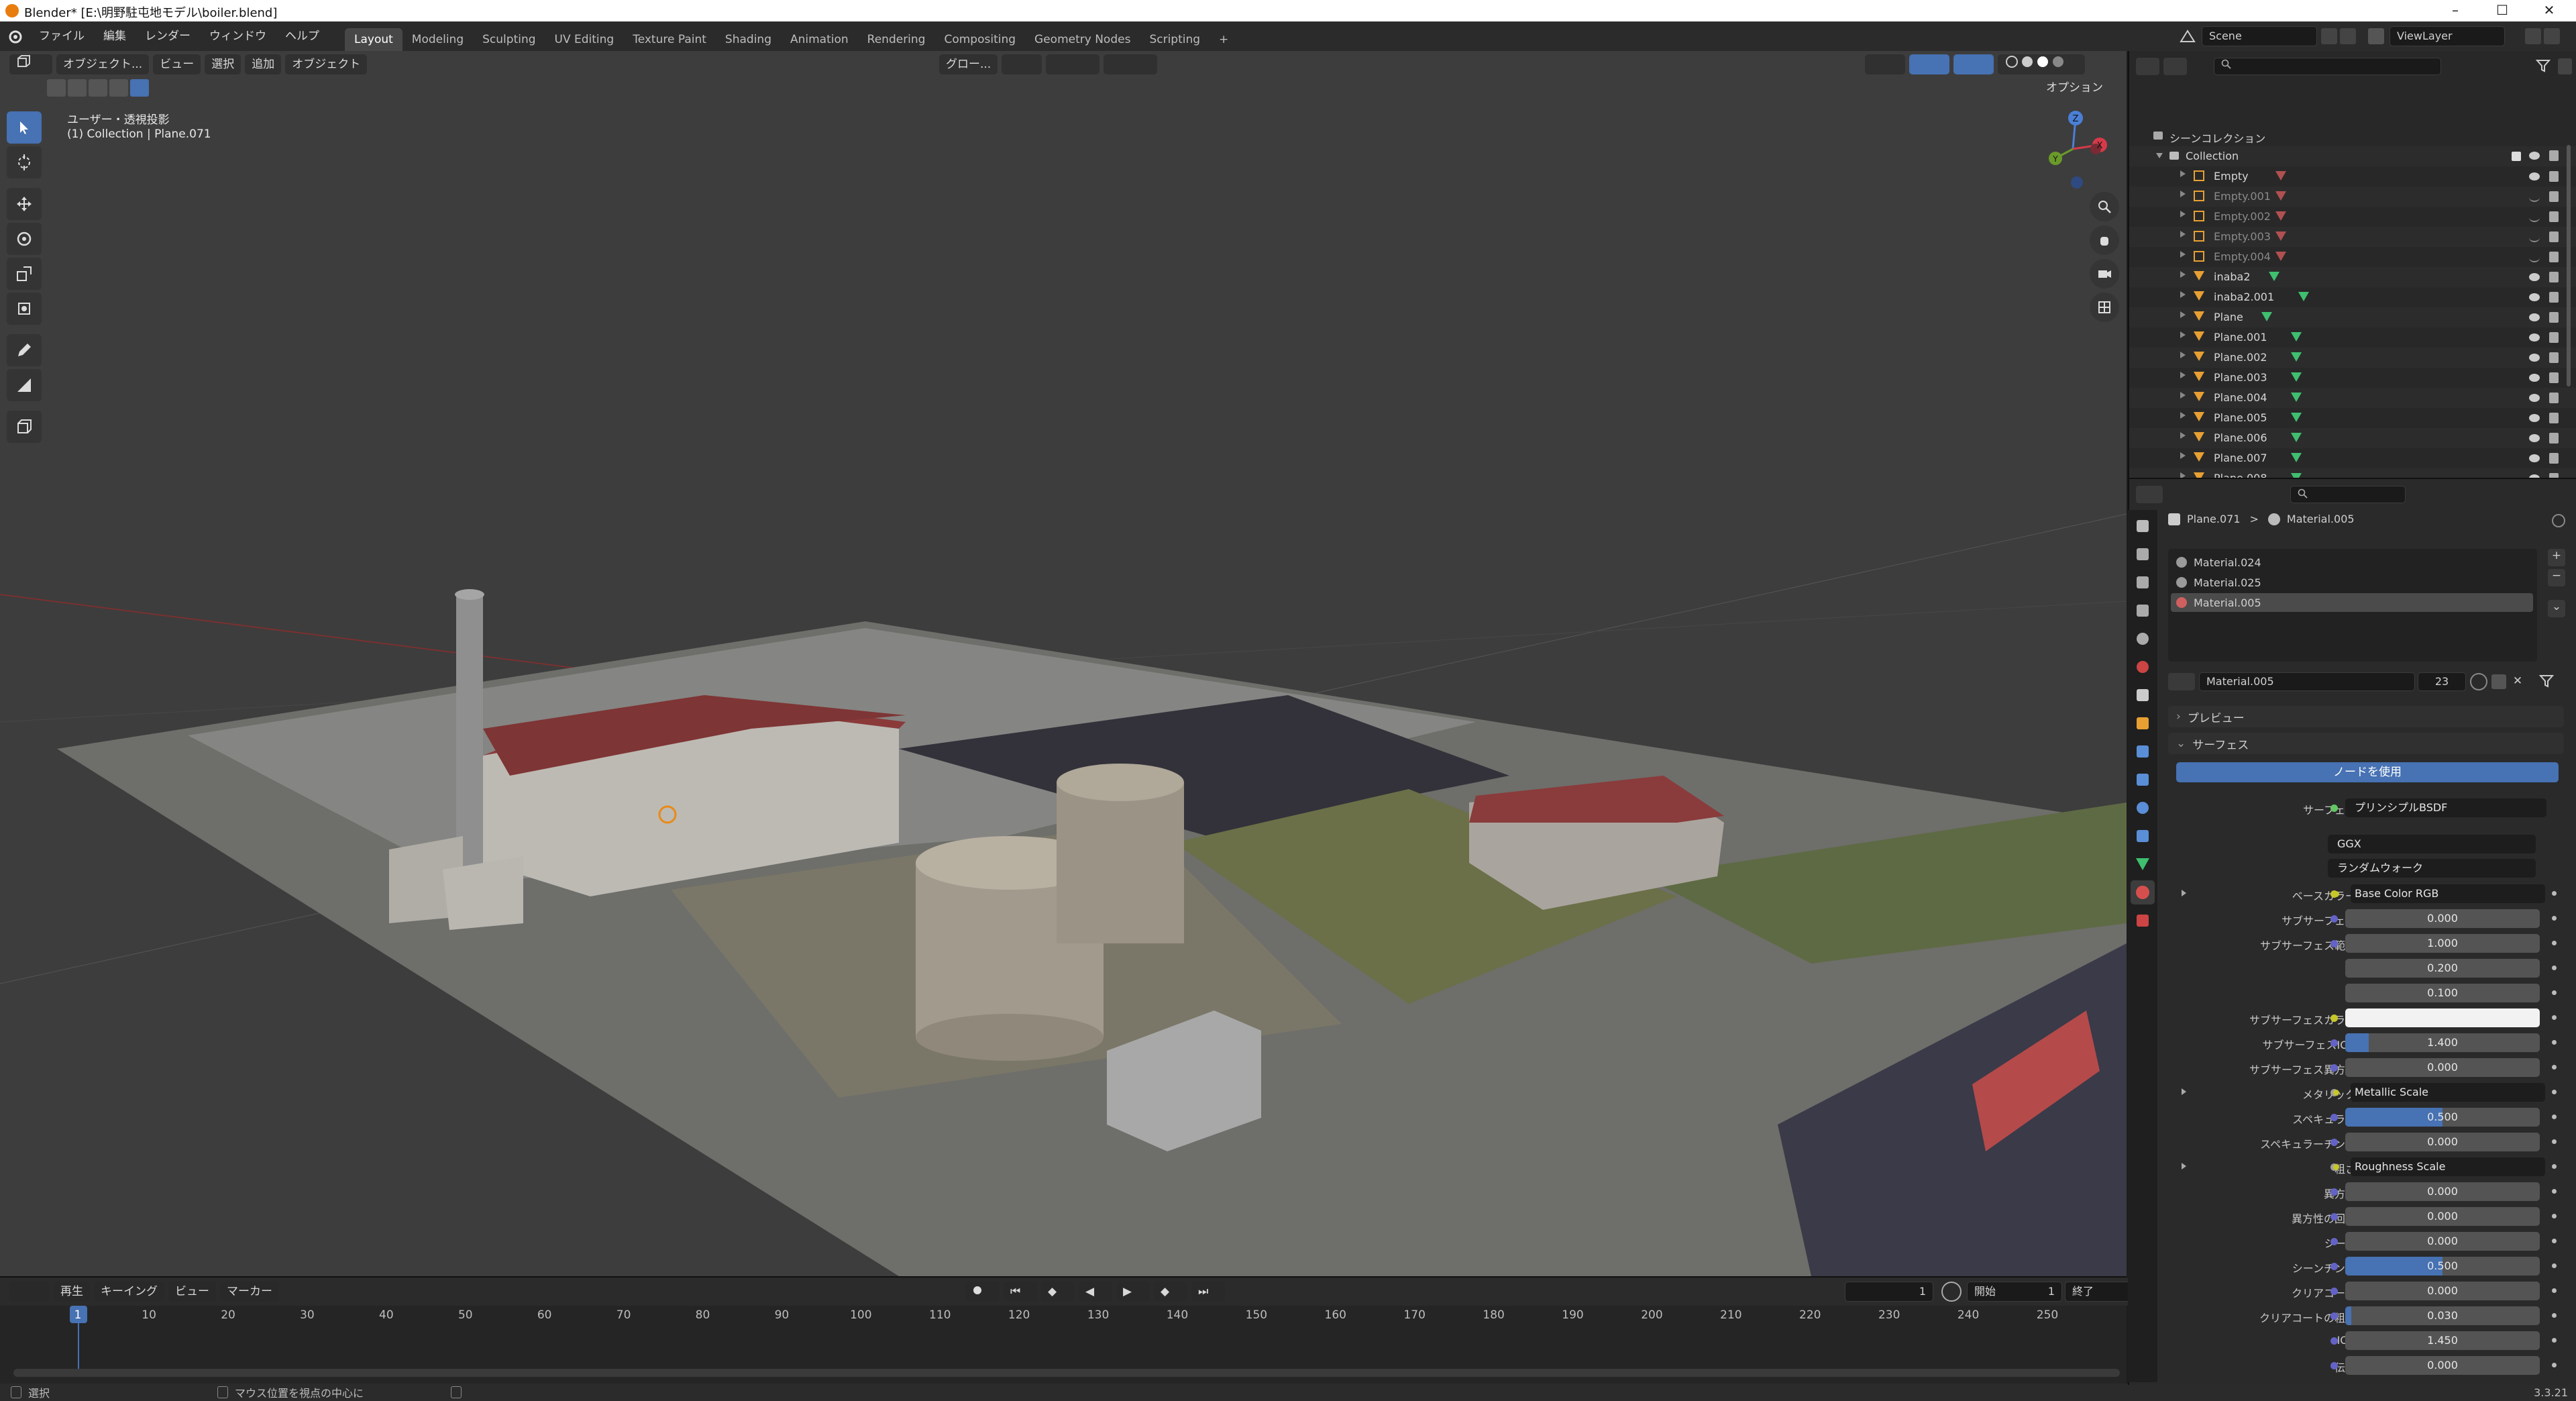 This screenshot has height=1401, width=2576. Describe the element at coordinates (2432, 844) in the screenshot. I see `distribution-select: GGX` at that location.